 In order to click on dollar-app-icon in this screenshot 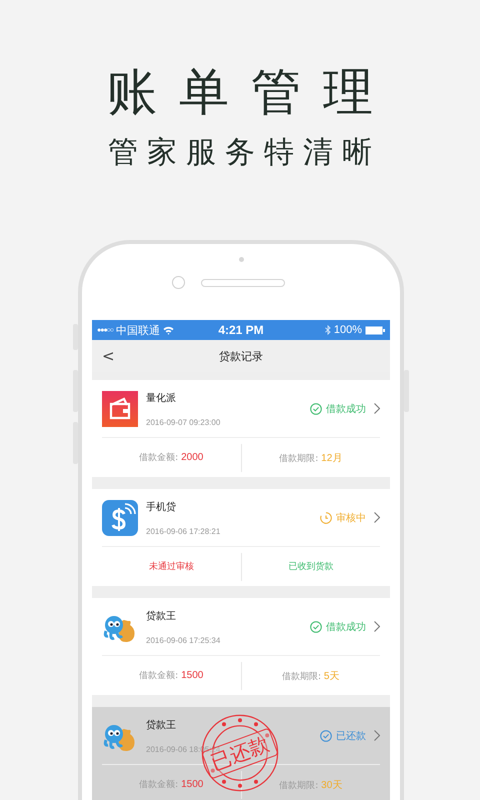, I will do `click(120, 518)`.